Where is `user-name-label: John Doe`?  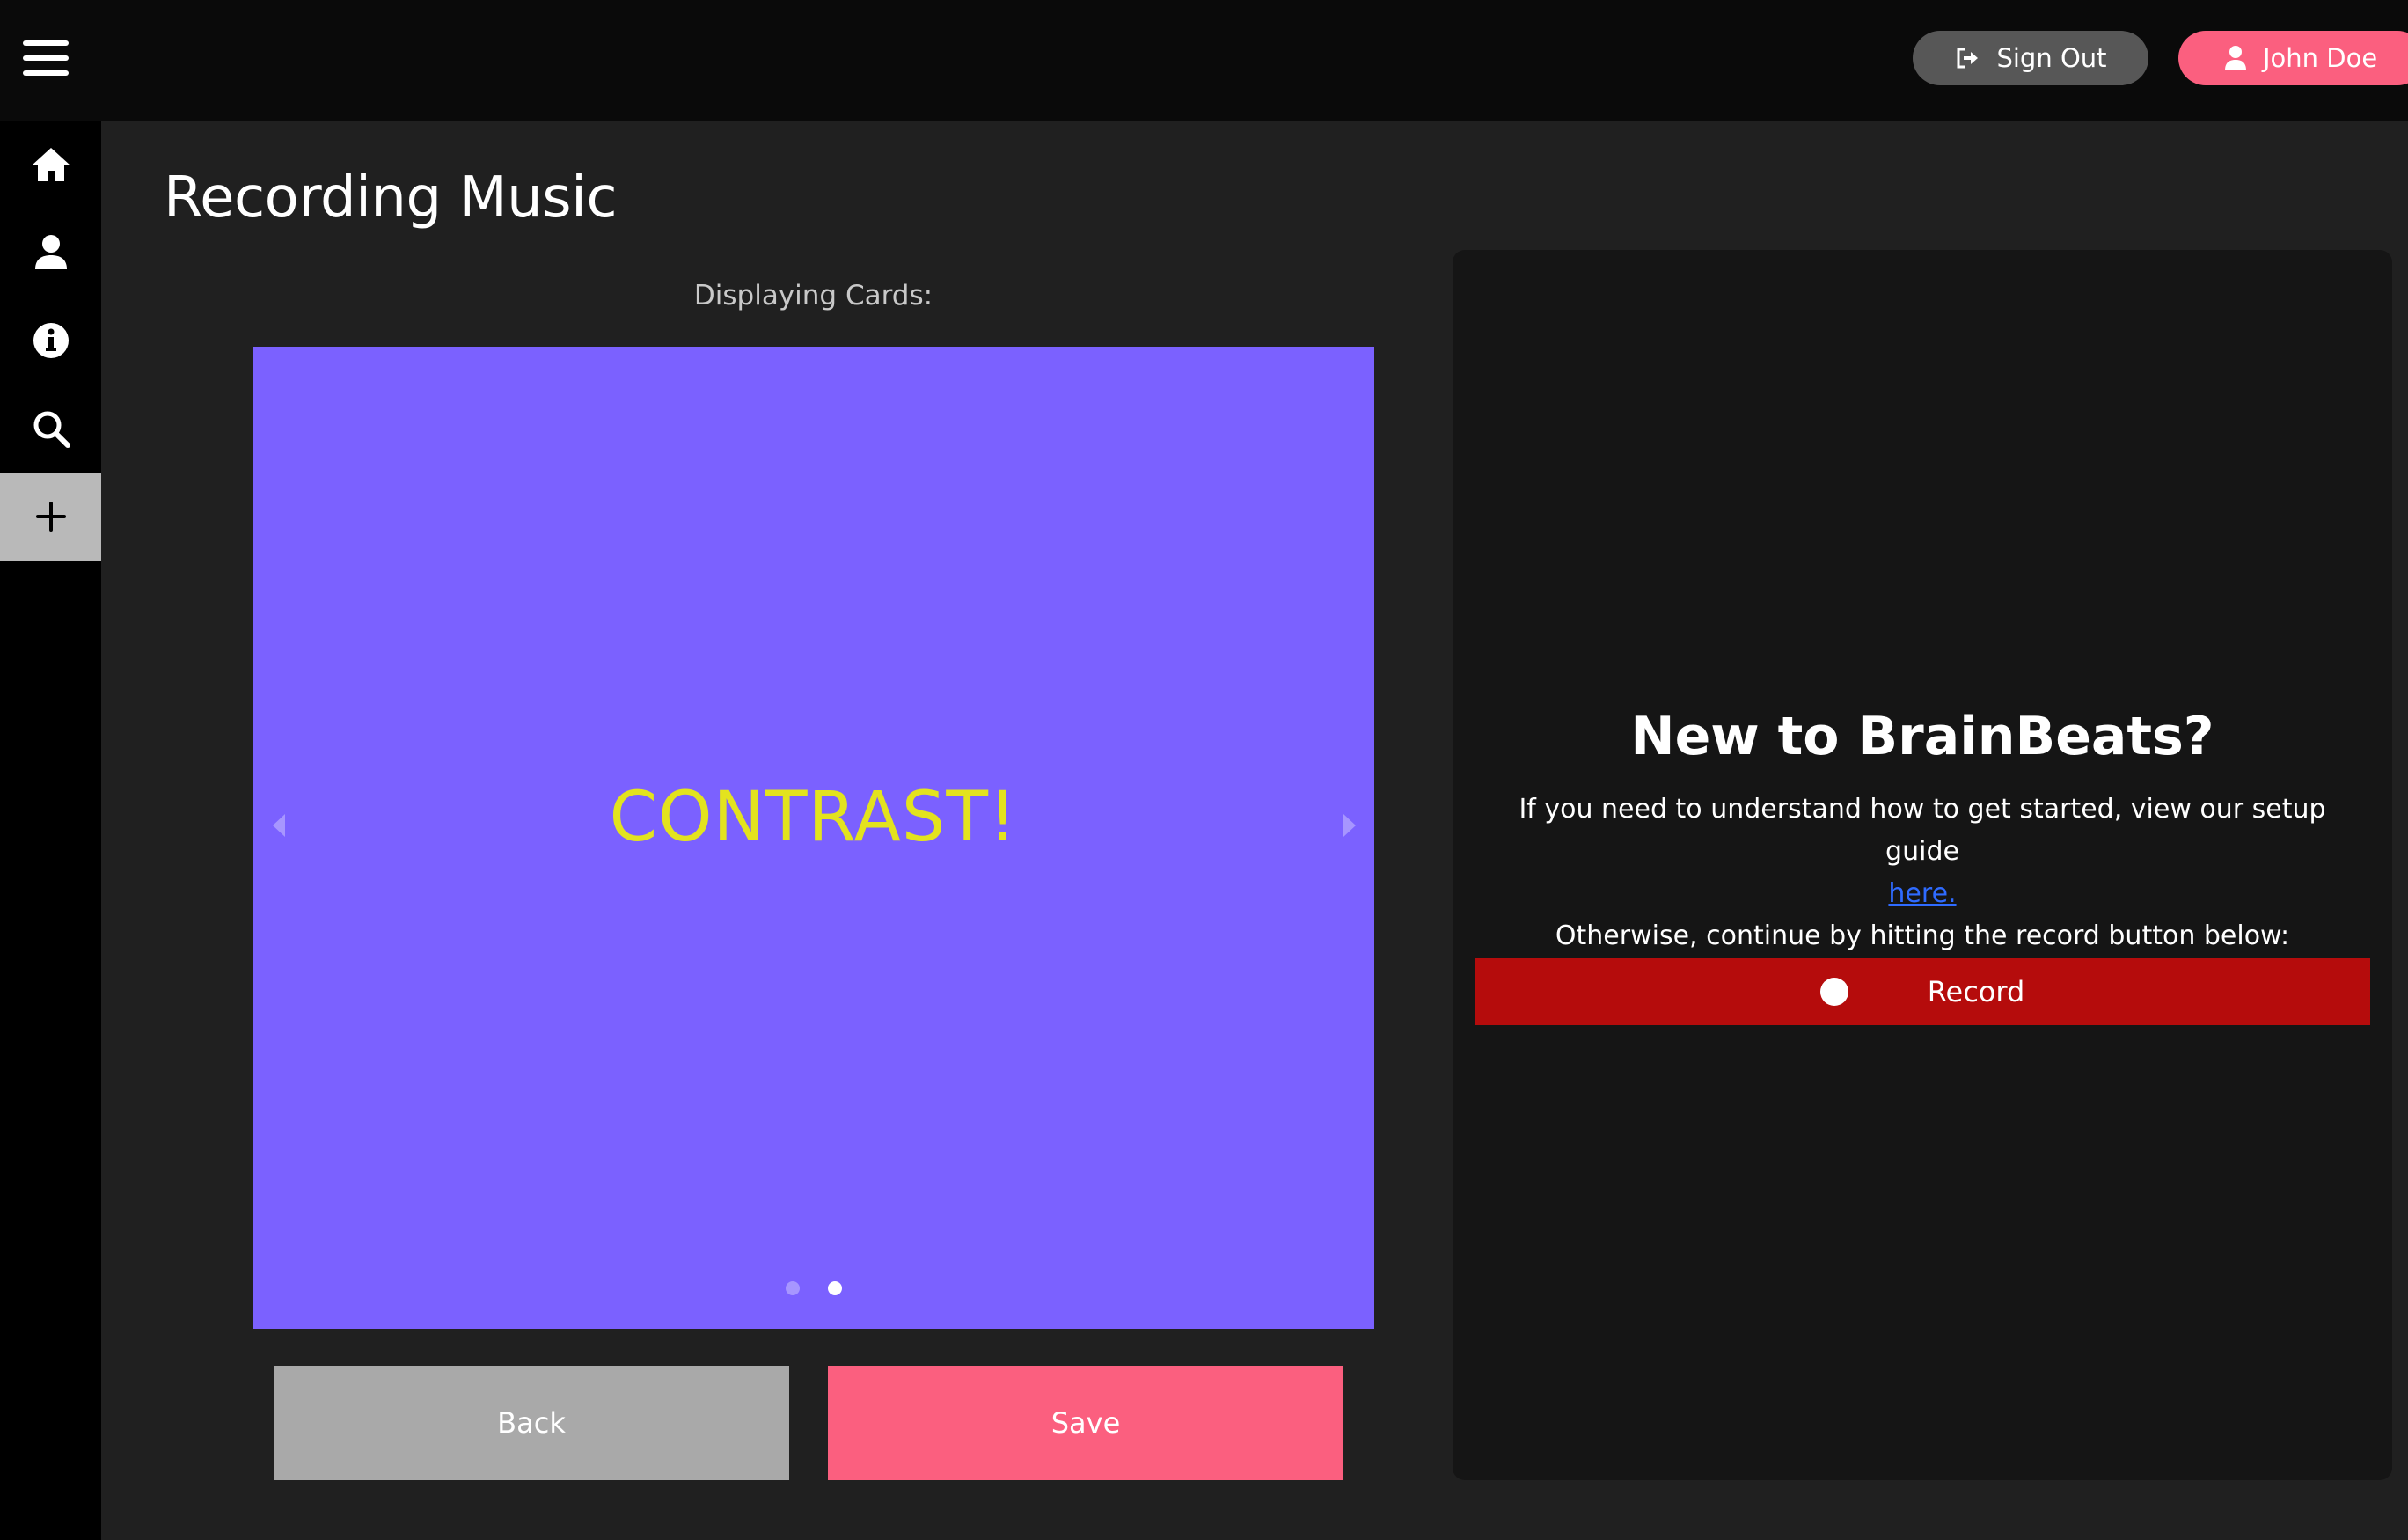 user-name-label: John Doe is located at coordinates (2320, 58).